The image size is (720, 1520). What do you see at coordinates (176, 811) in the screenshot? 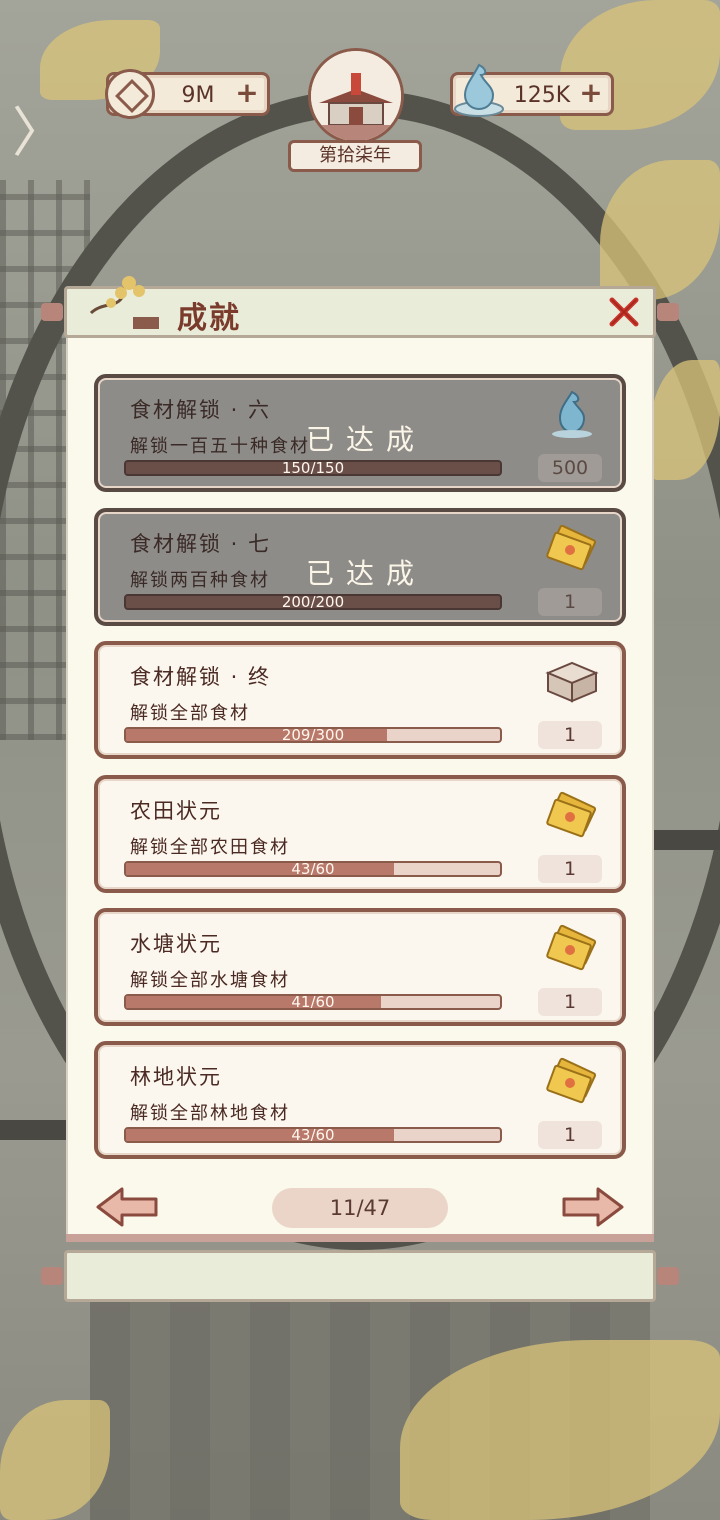
I see `achievement-name: 农田状元` at bounding box center [176, 811].